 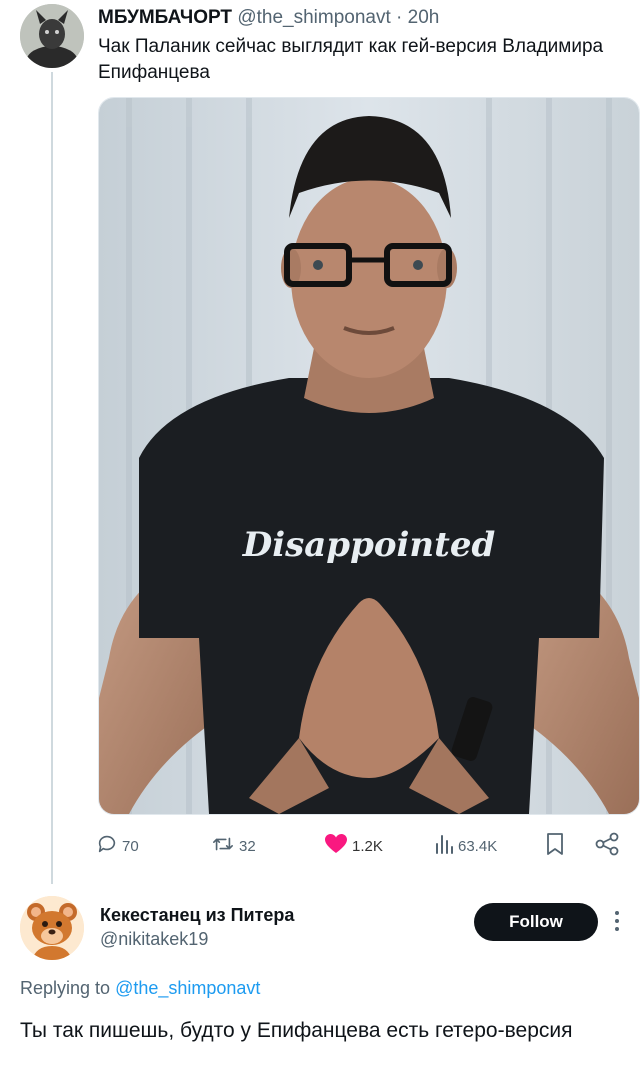 I want to click on replying-to-line: Replying to @the_shimponavt, so click(x=140, y=988).